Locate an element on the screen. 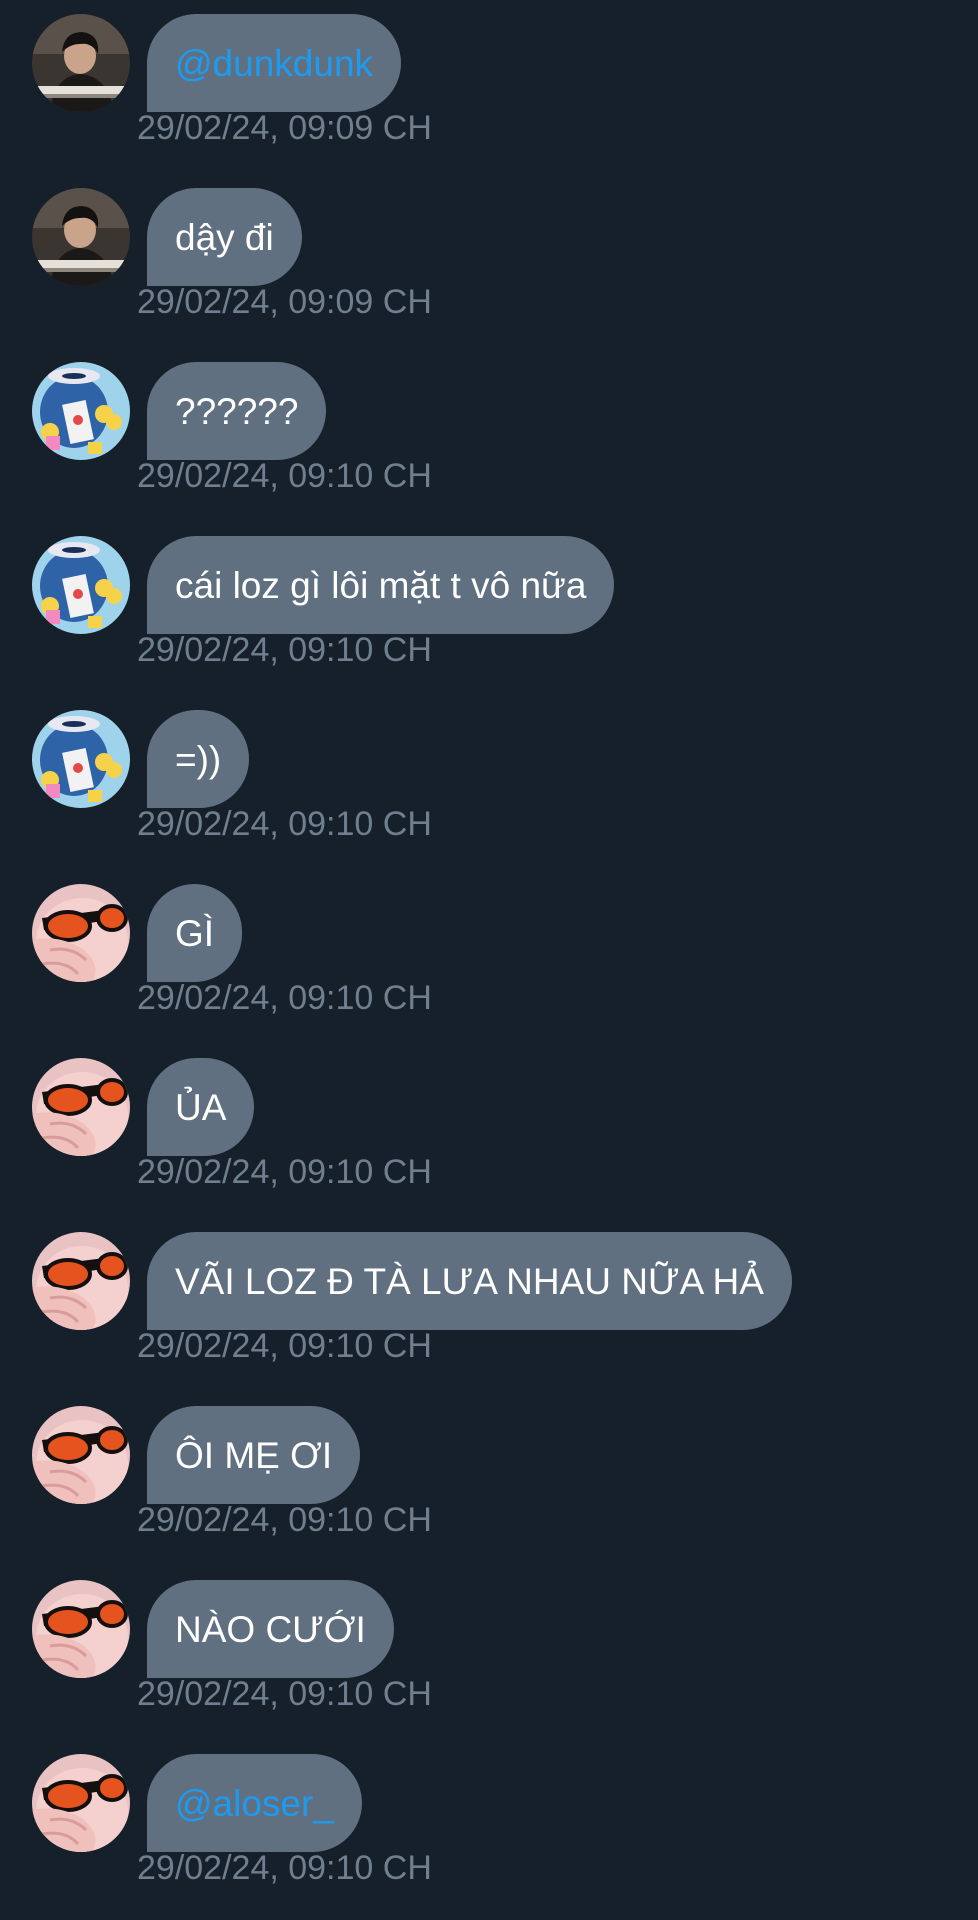 The width and height of the screenshot is (978, 1920). message-bubble: ÔI MẸ ƠI is located at coordinates (254, 1455).